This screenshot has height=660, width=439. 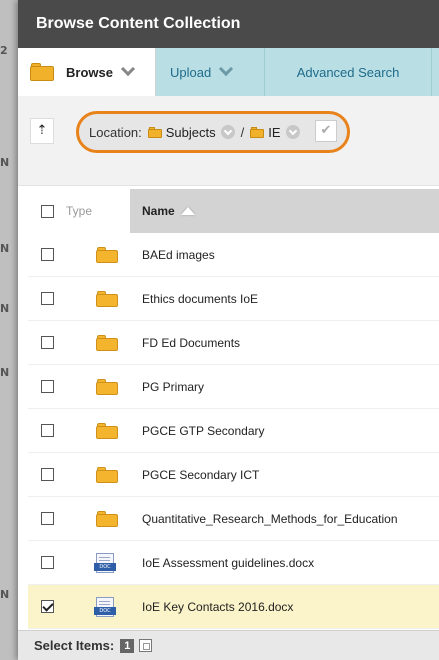 I want to click on go-button: ✔, so click(x=326, y=131).